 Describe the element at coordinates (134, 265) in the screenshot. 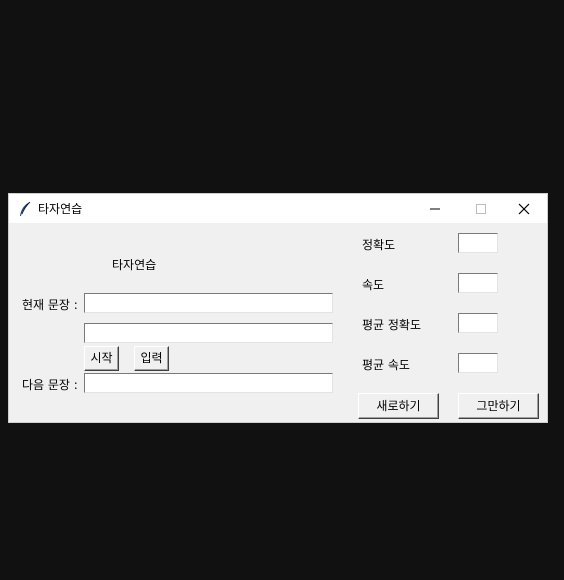

I see `app-heading: 타자연습` at that location.